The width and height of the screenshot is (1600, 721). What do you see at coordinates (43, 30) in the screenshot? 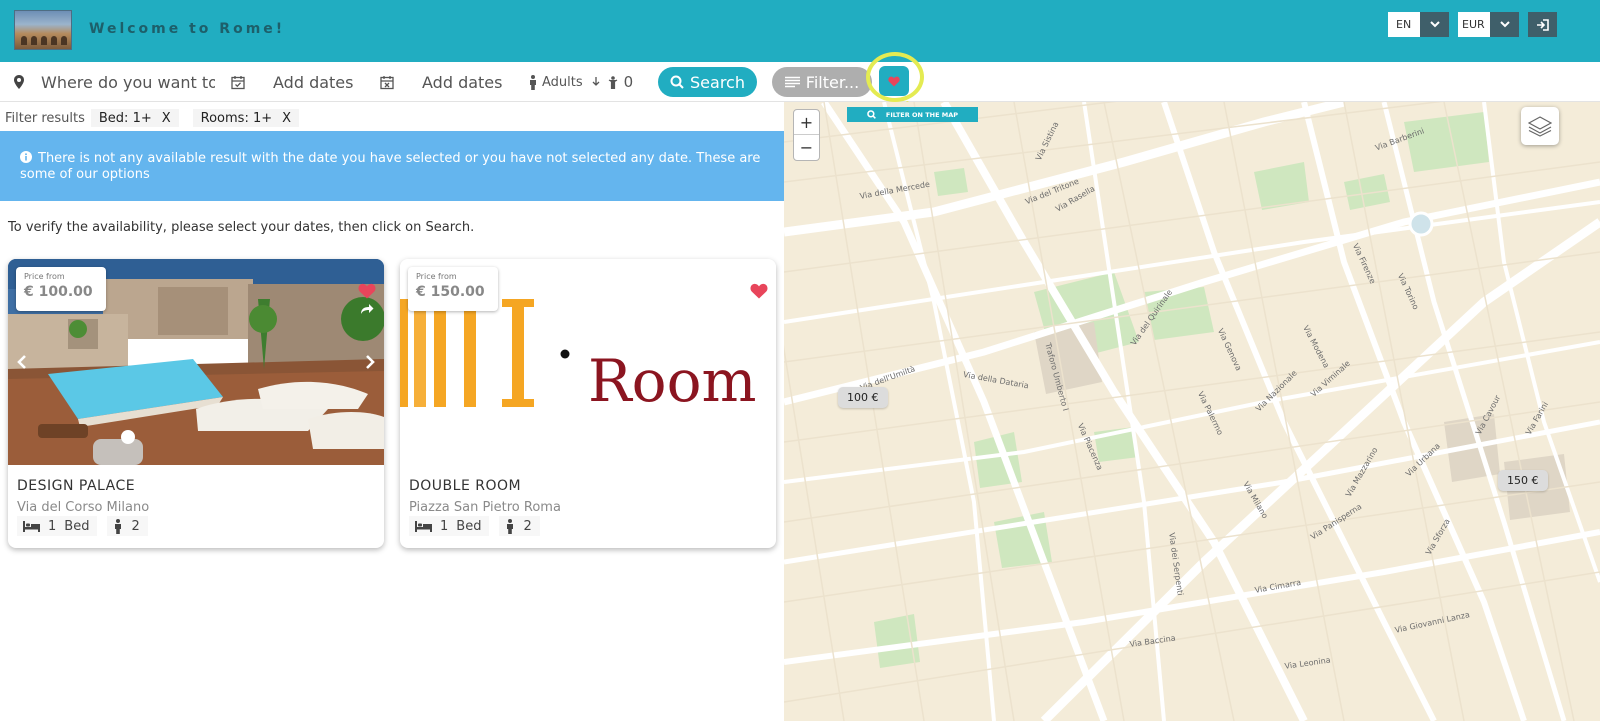
I see `colosseum-logo` at bounding box center [43, 30].